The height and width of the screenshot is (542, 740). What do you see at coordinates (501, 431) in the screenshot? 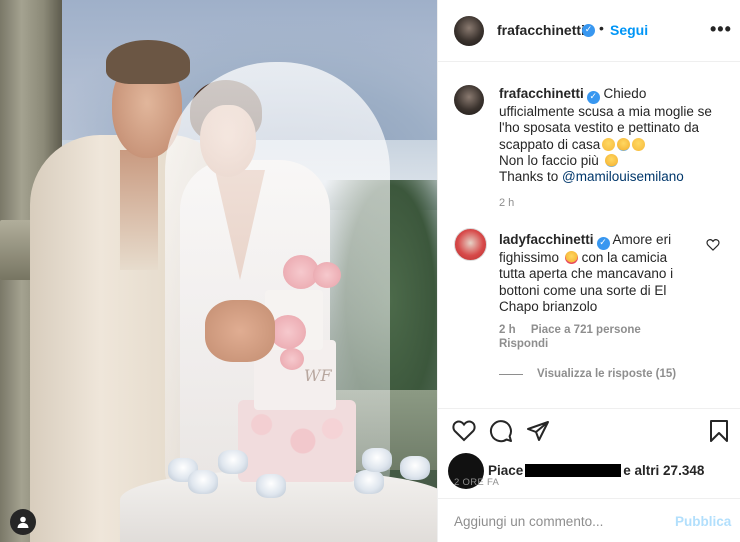
I see `comment-icon` at bounding box center [501, 431].